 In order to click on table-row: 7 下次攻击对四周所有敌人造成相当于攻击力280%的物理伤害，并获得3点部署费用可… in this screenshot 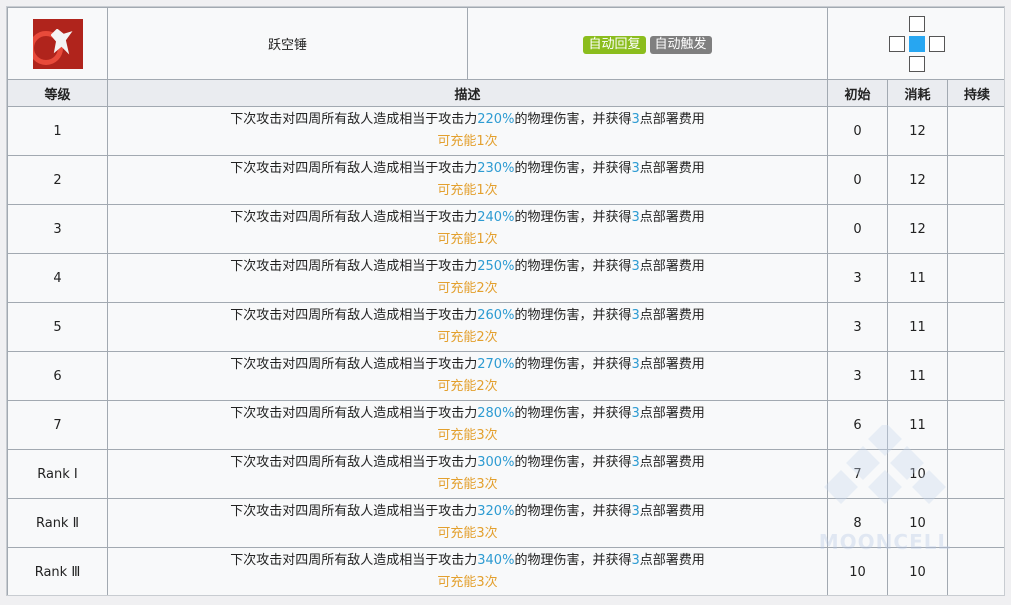, I will do `click(505, 425)`.